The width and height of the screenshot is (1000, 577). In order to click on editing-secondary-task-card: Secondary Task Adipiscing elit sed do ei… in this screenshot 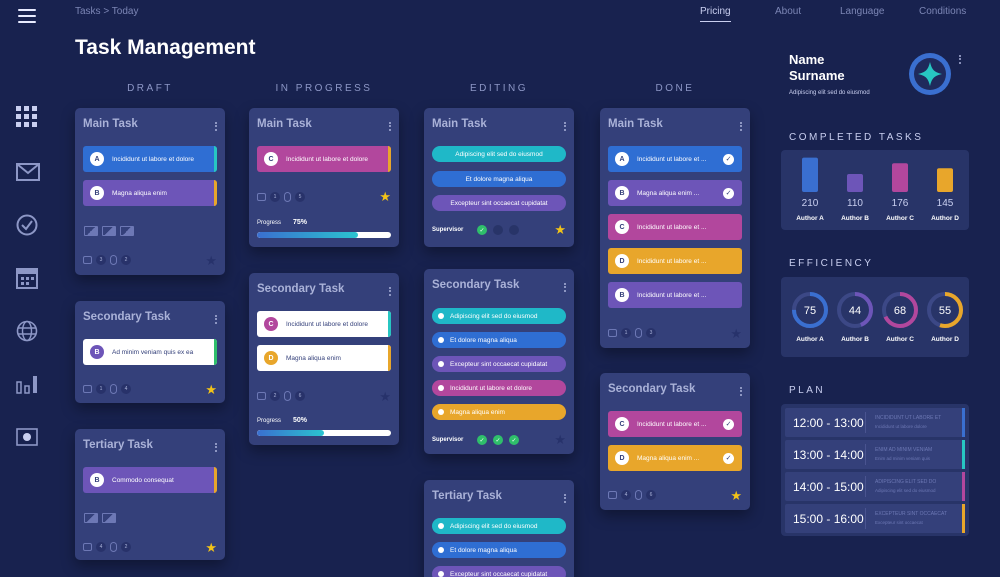, I will do `click(499, 361)`.